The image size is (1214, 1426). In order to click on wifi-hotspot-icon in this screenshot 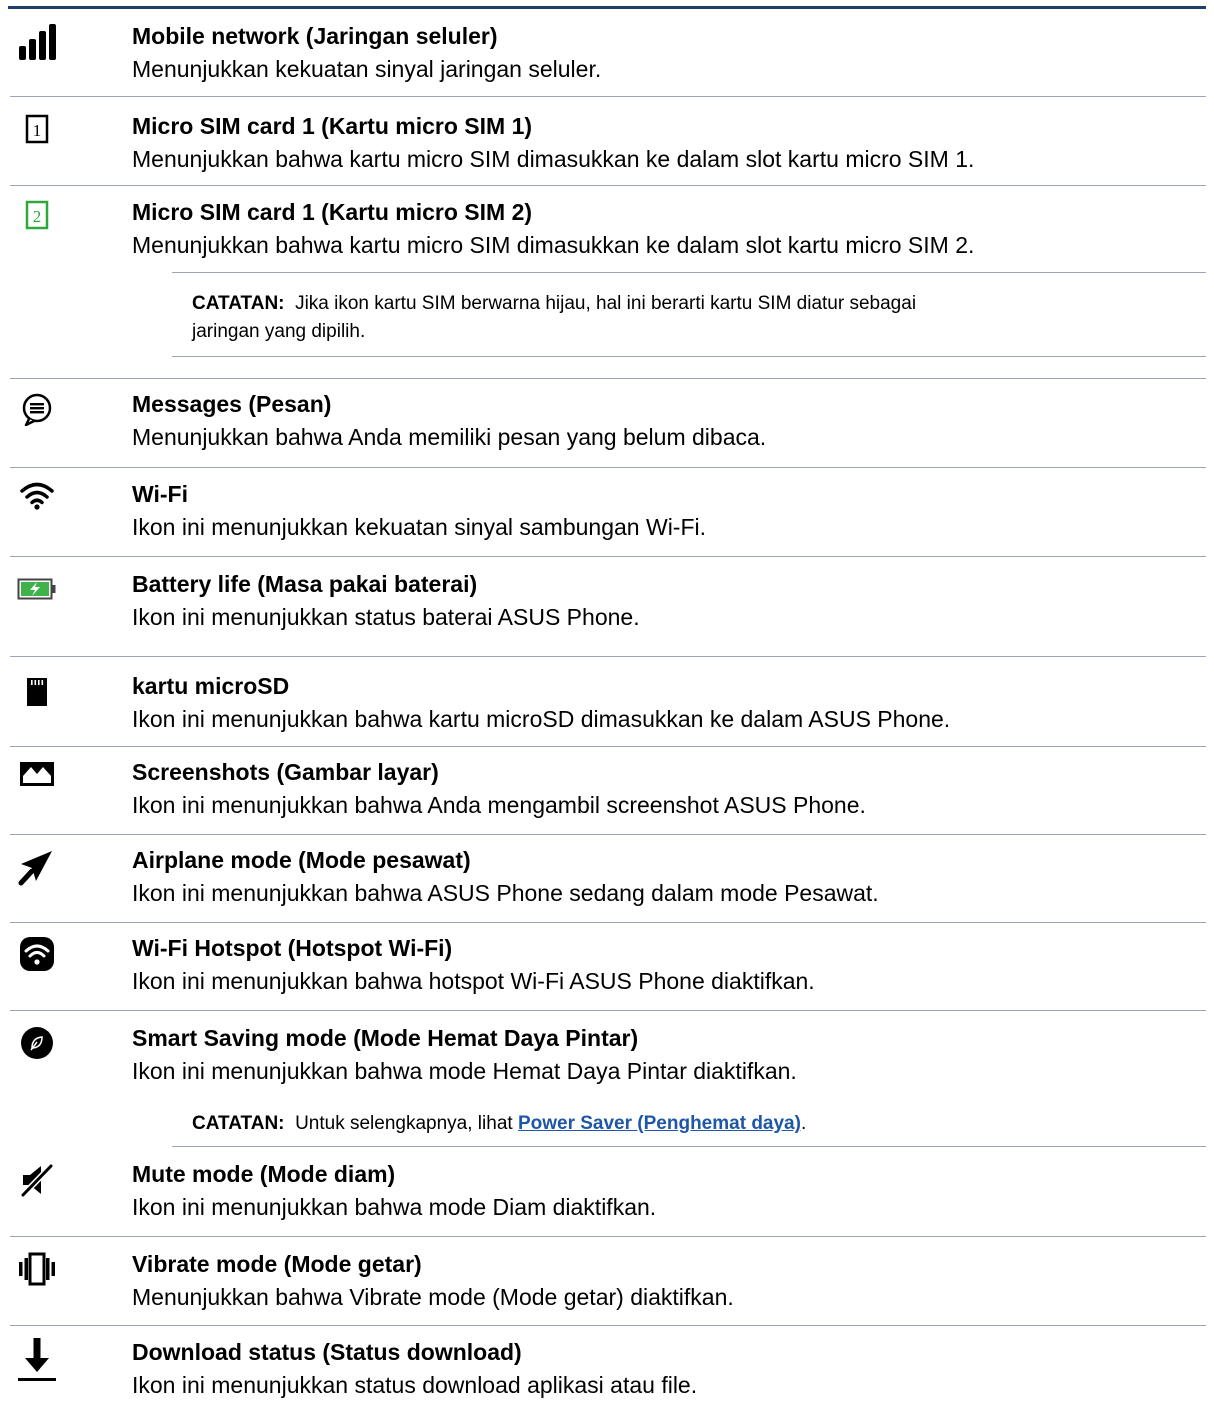, I will do `click(37, 954)`.